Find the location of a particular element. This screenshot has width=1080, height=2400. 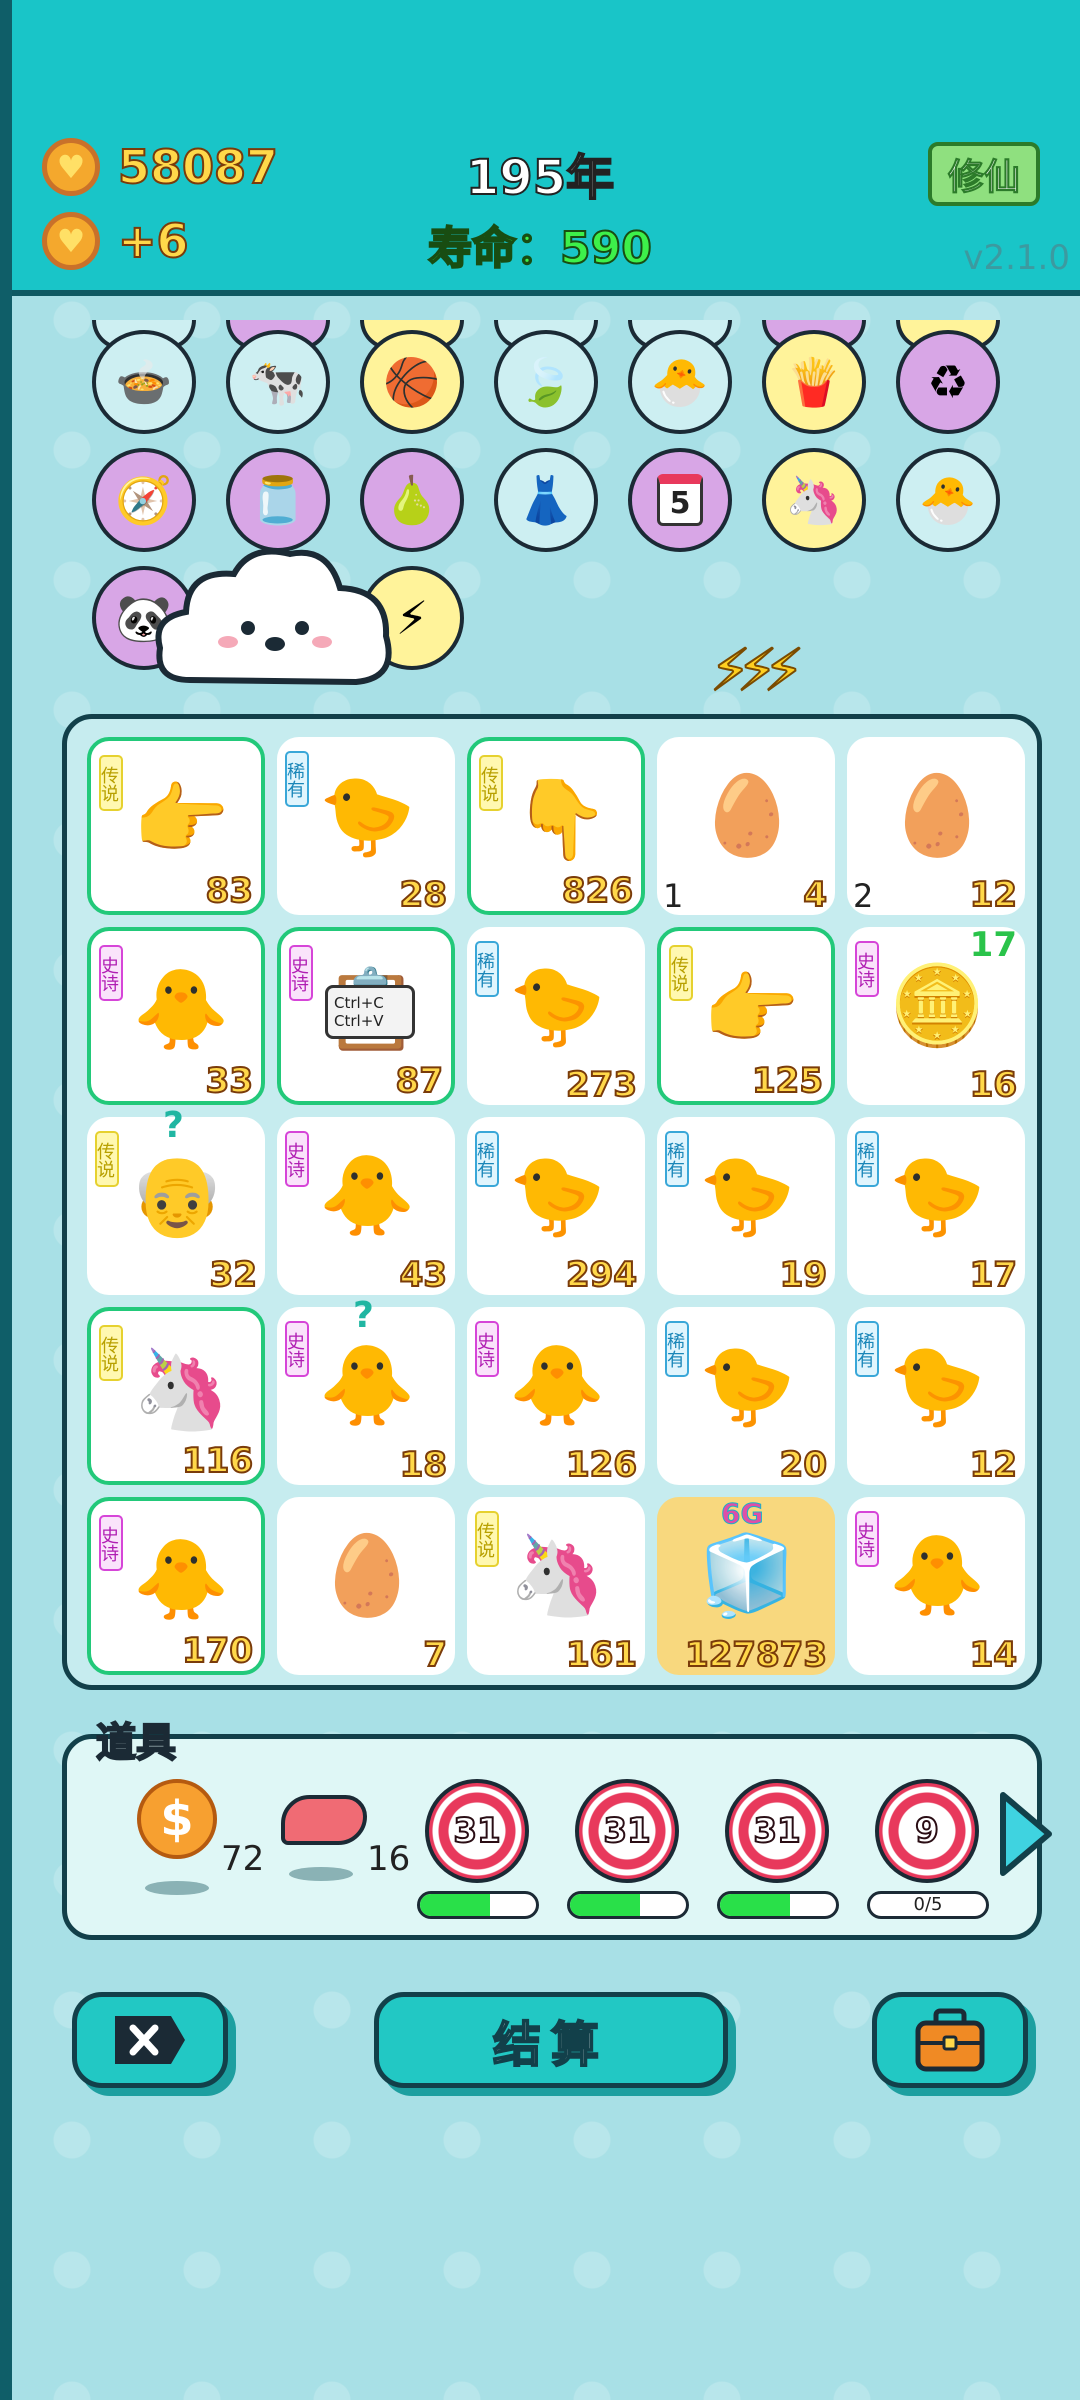

target-progress-bar: 0/5 is located at coordinates (928, 1905).